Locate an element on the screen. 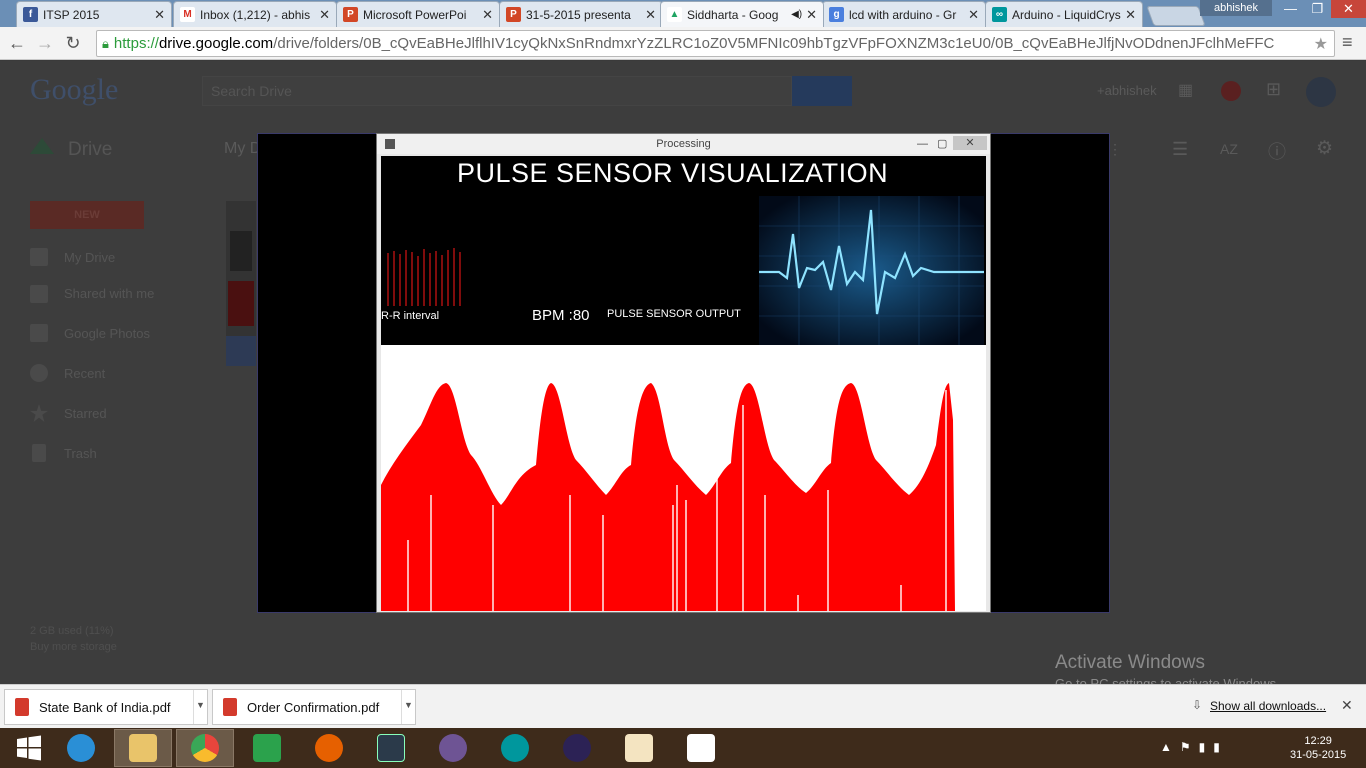  lock-icon: 🔒︎ is located at coordinates (105, 43).